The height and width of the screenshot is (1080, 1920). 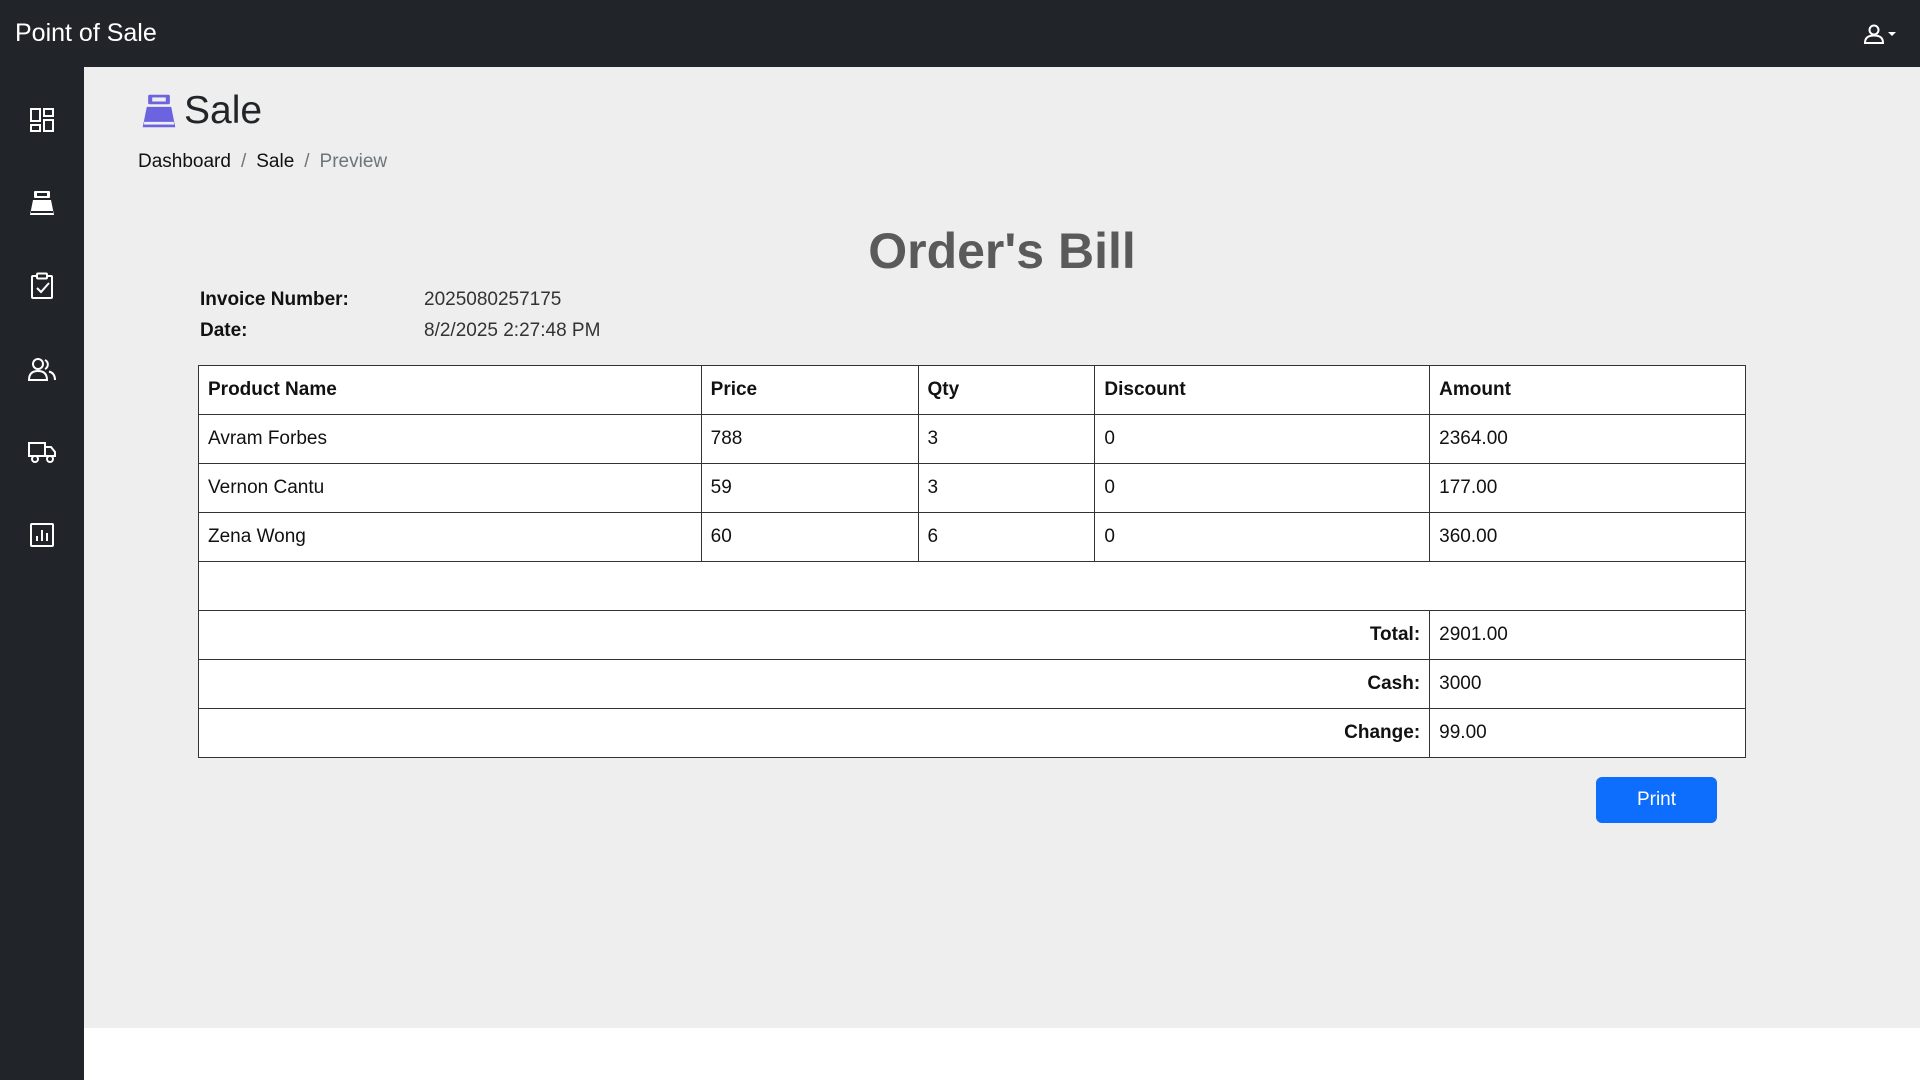 What do you see at coordinates (224, 330) in the screenshot?
I see `date-label: Date:` at bounding box center [224, 330].